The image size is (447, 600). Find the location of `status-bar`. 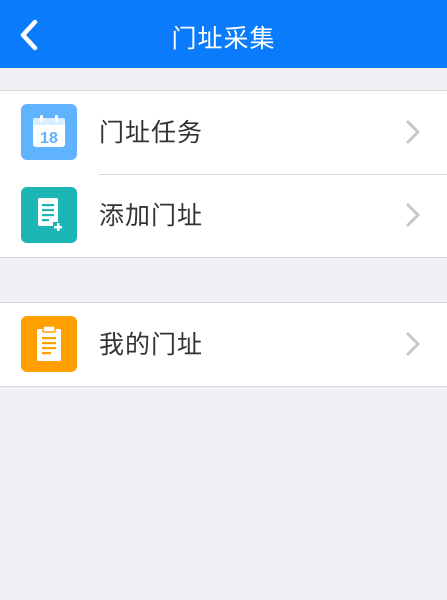

status-bar is located at coordinates (223, 3).